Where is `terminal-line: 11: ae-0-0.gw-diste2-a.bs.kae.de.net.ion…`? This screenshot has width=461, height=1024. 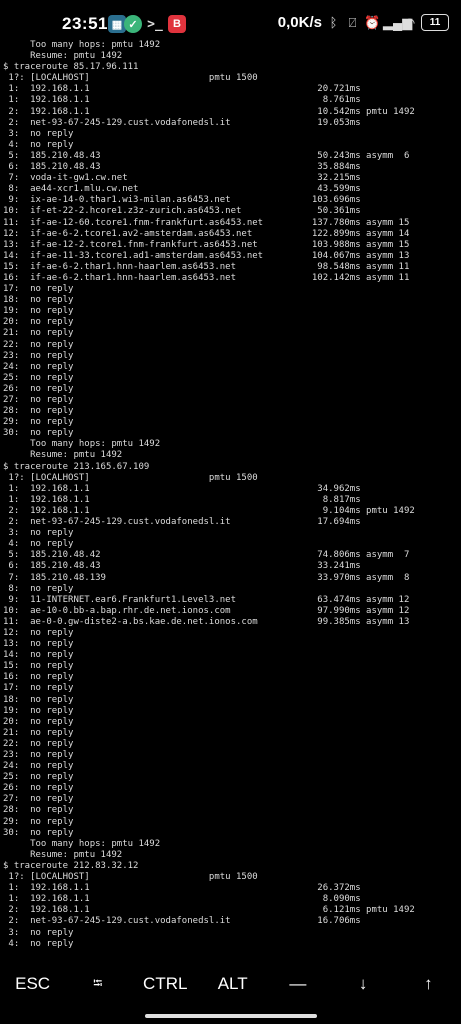 terminal-line: 11: ae-0-0.gw-diste2-a.bs.kae.de.net.ion… is located at coordinates (206, 621).